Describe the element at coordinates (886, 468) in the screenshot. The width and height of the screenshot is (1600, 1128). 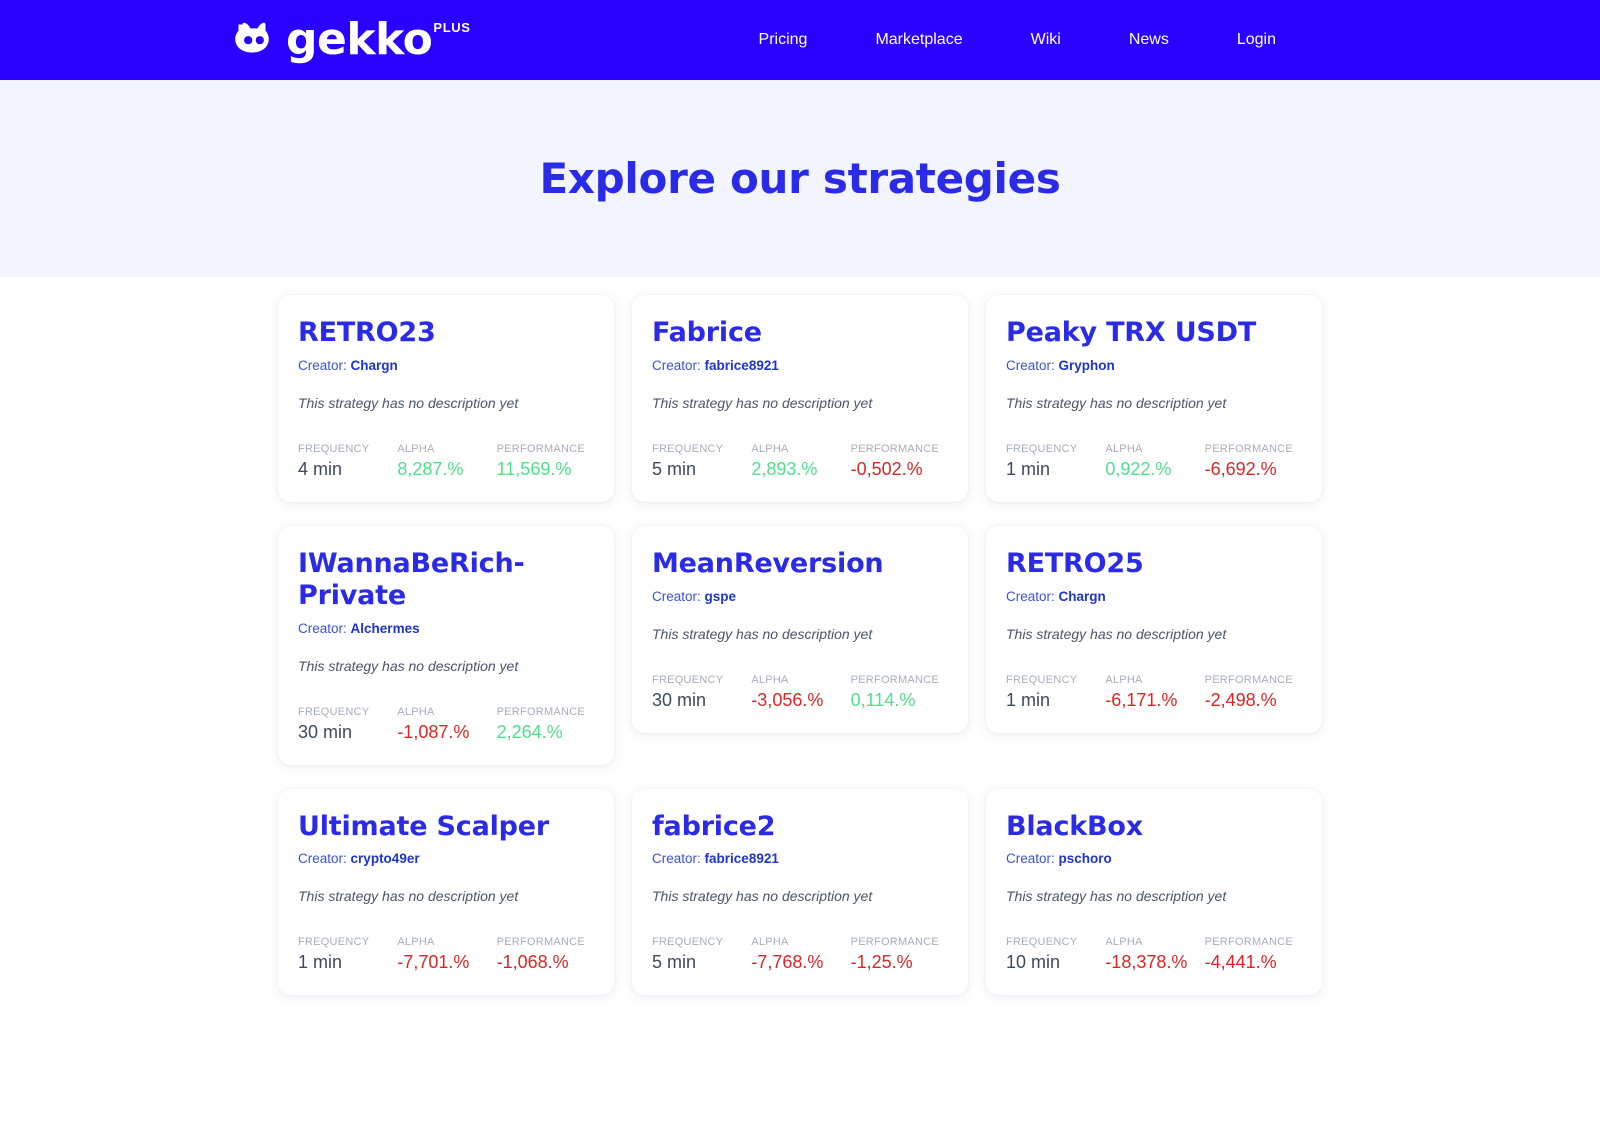
I see `stat-value-performance: -0,502.%` at that location.